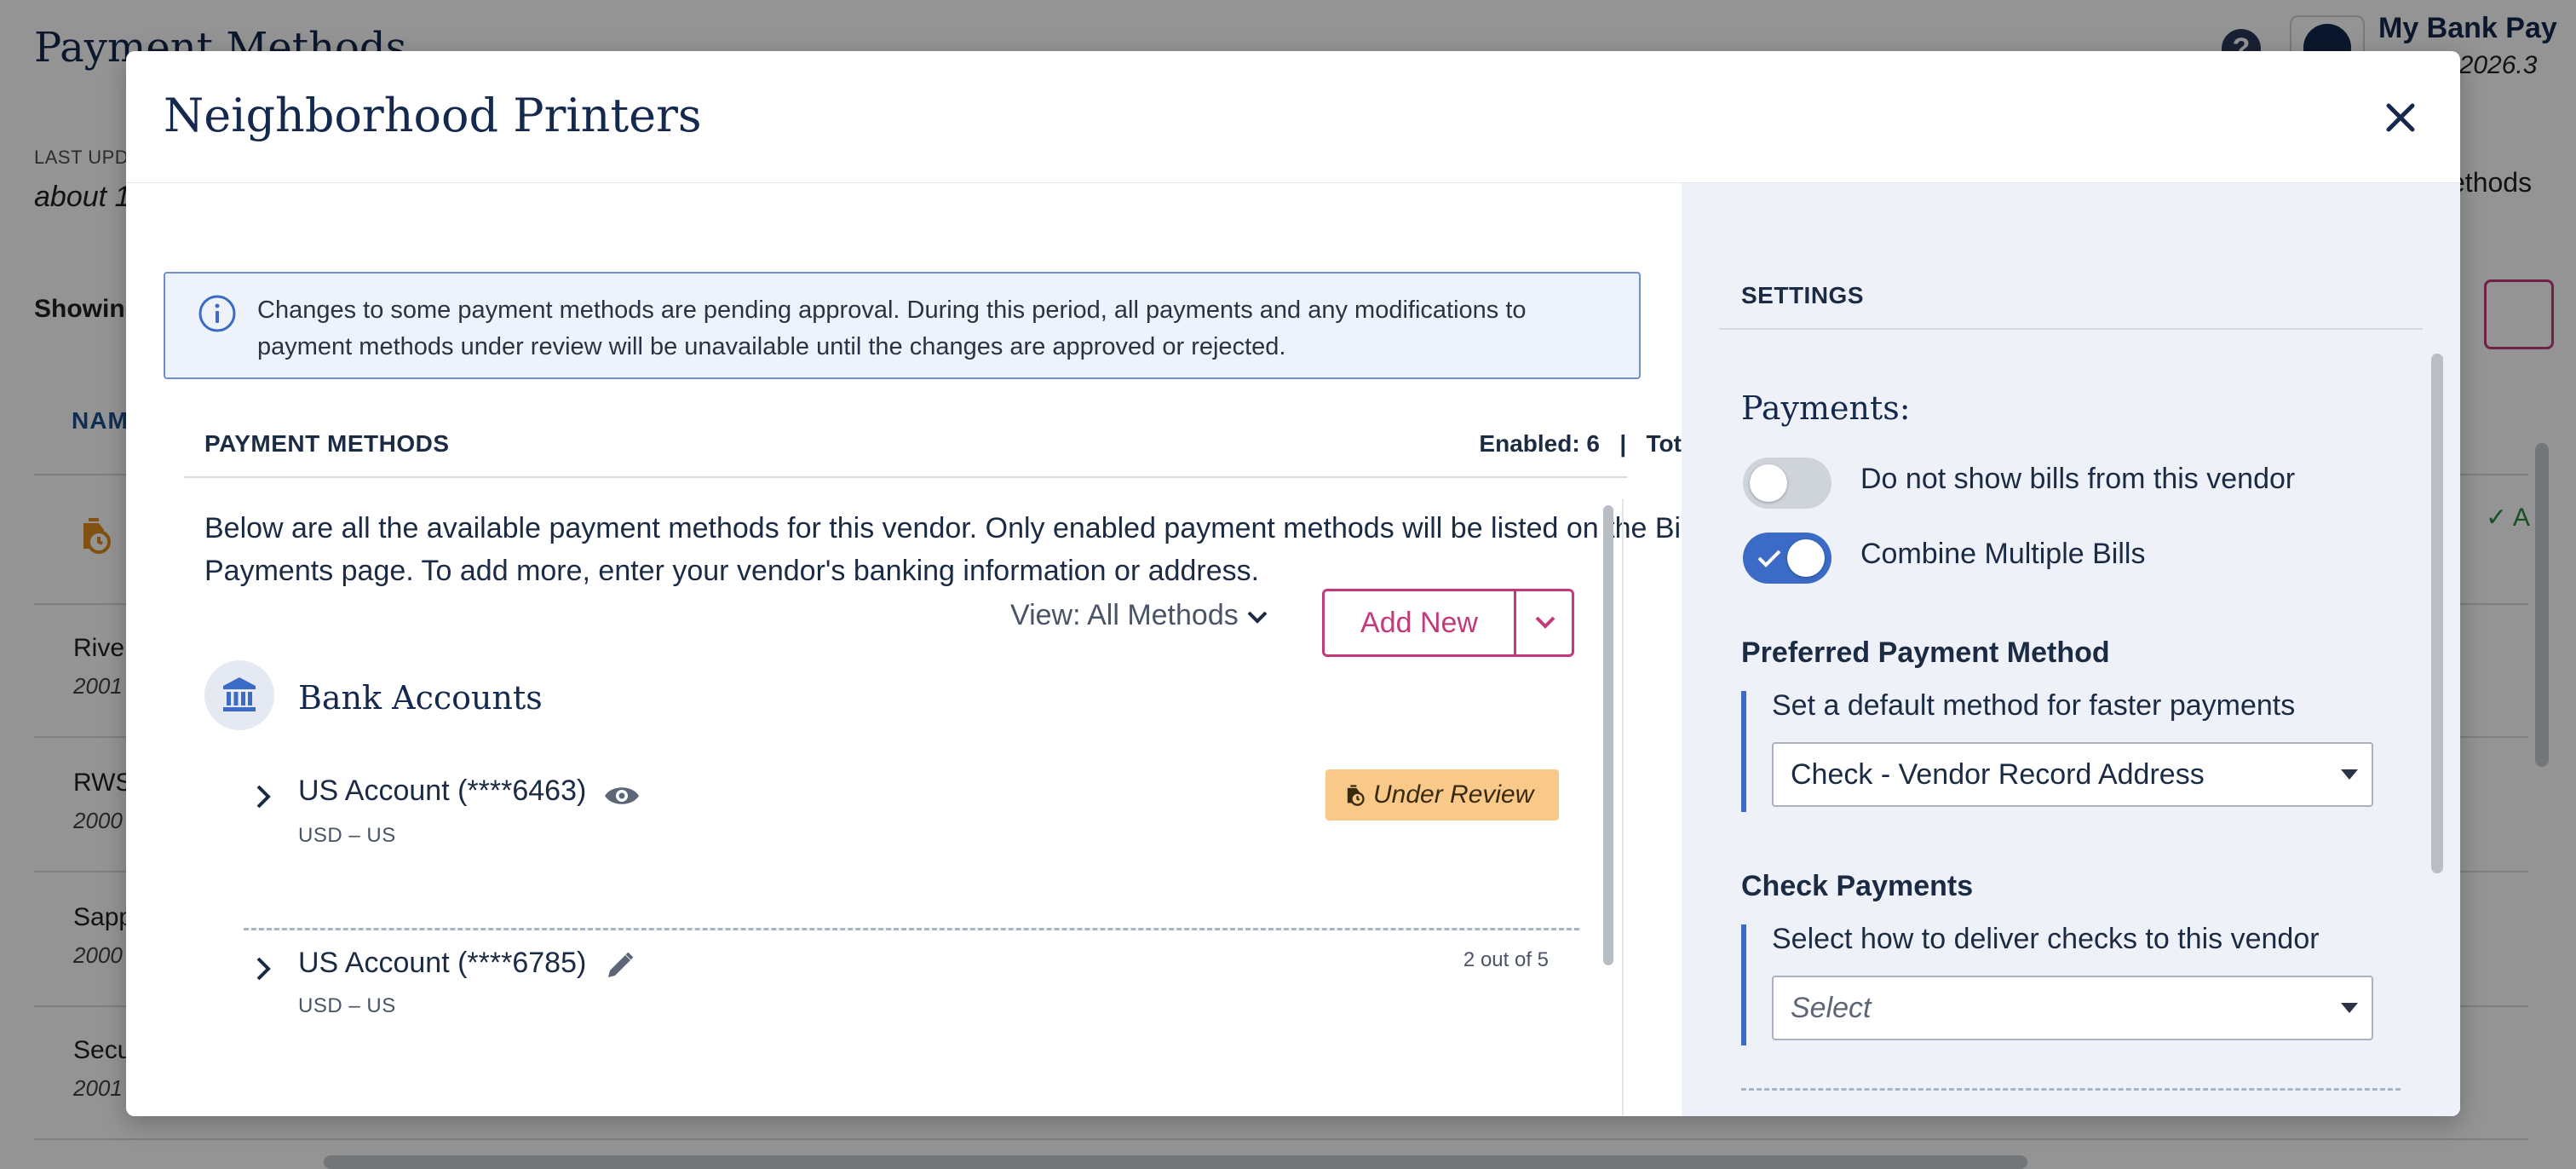 This screenshot has width=2576, height=1169. I want to click on info-icon, so click(217, 313).